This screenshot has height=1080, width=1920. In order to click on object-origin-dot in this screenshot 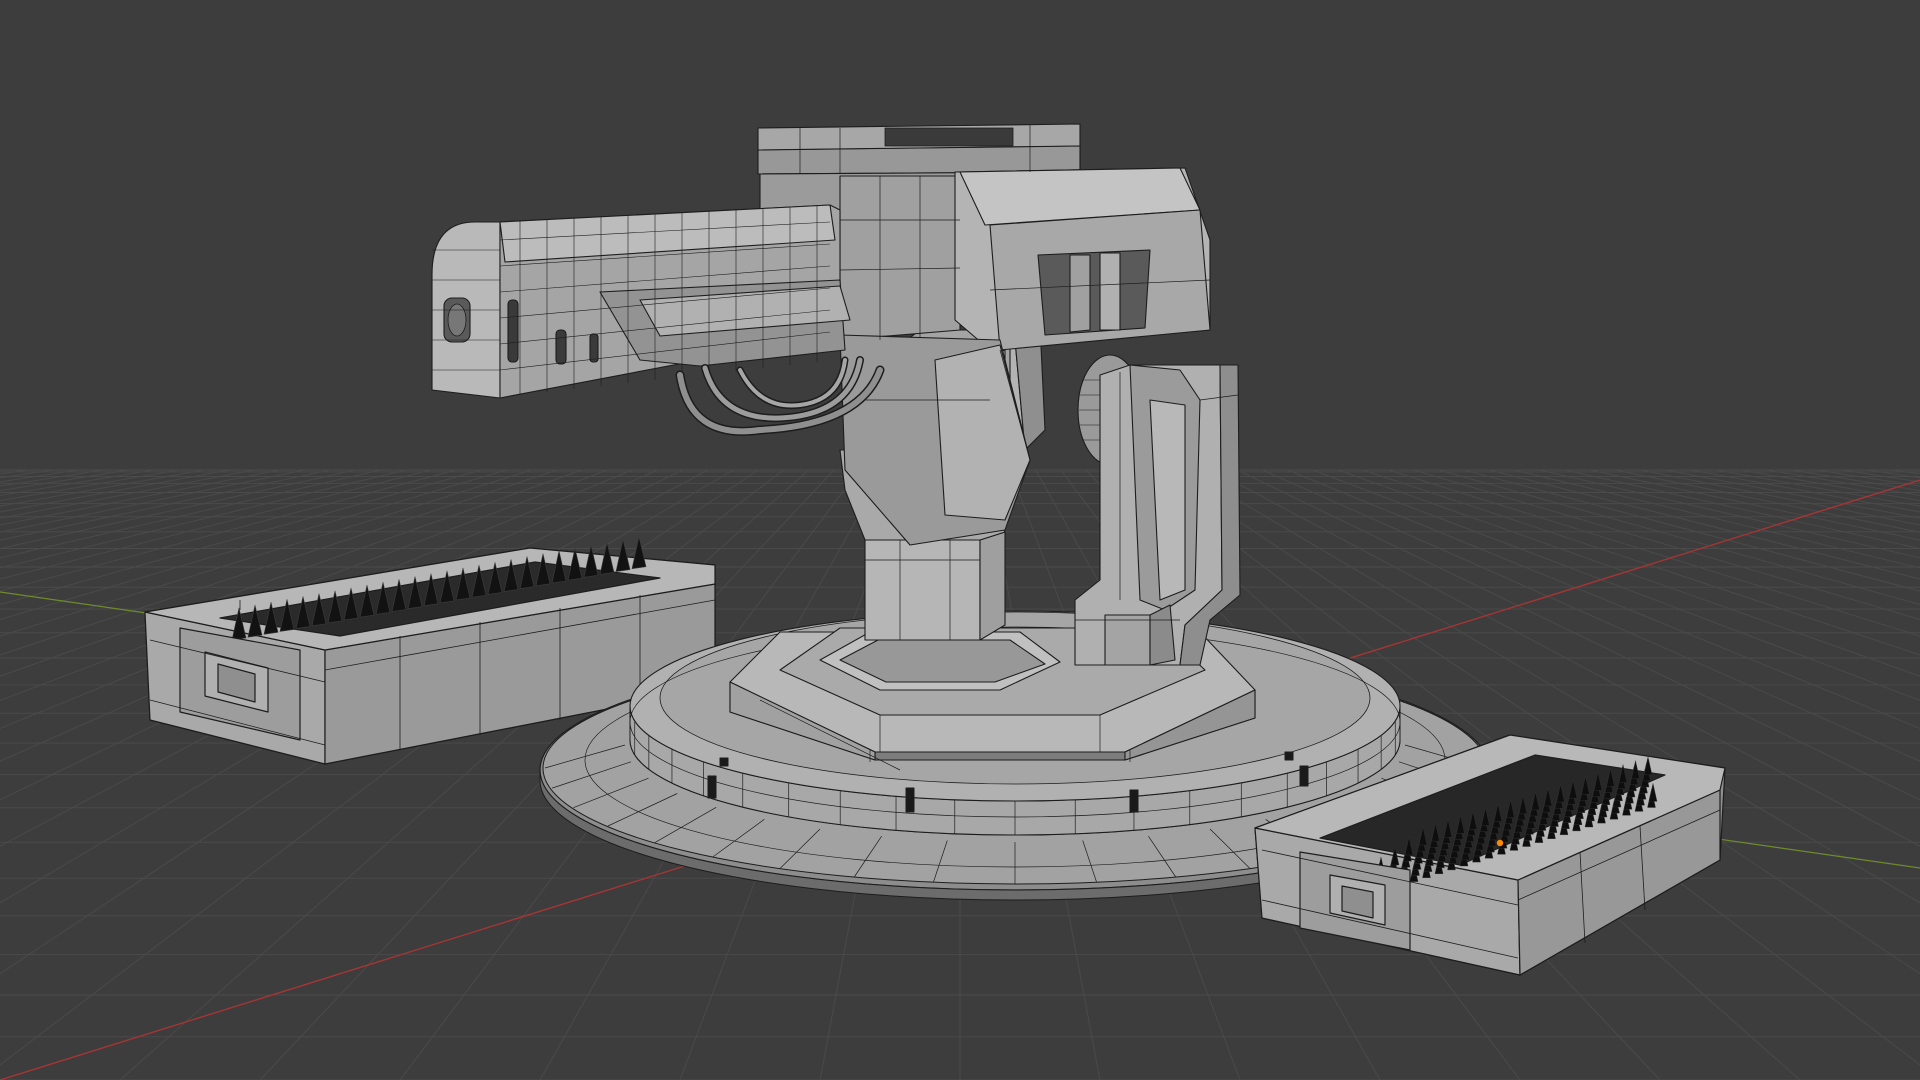, I will do `click(1500, 843)`.